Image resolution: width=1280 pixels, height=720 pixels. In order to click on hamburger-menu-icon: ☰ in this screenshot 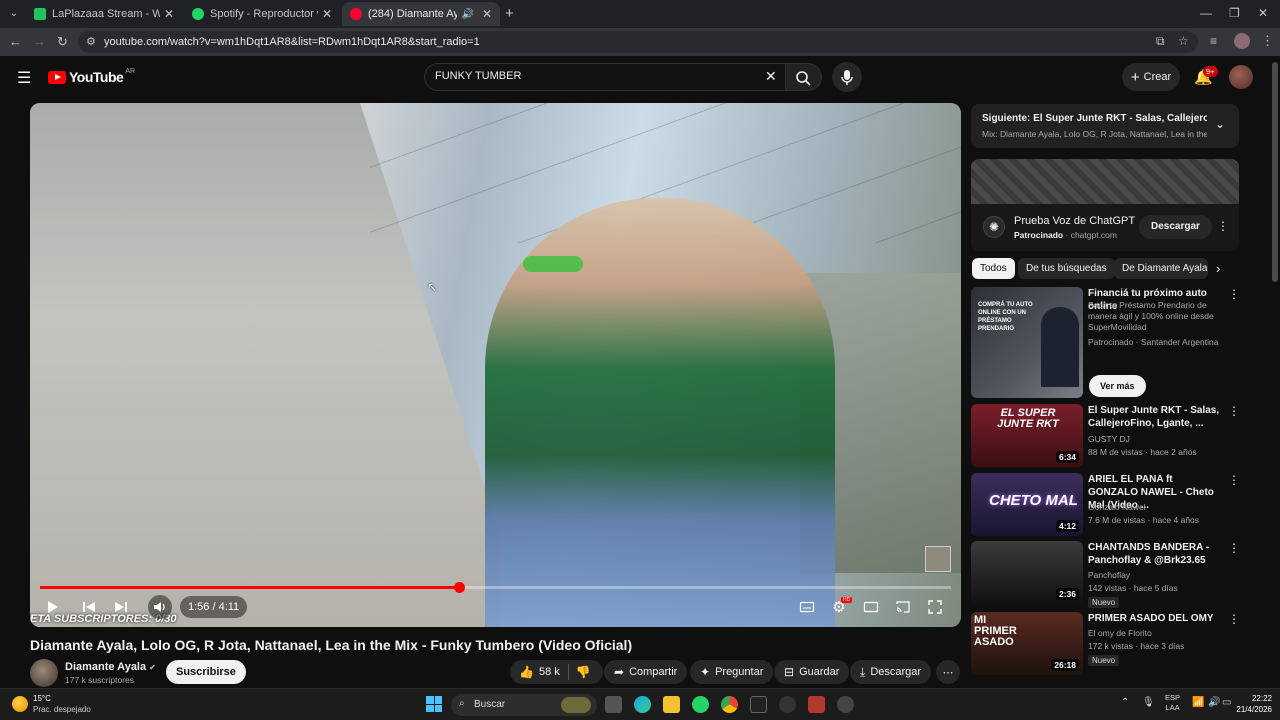, I will do `click(24, 78)`.